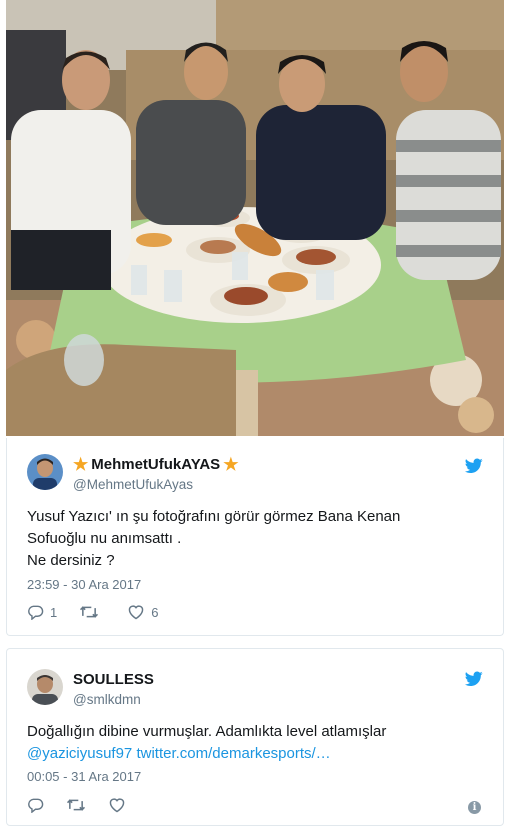 Image resolution: width=512 pixels, height=830 pixels. I want to click on reply-count: 1, so click(54, 612).